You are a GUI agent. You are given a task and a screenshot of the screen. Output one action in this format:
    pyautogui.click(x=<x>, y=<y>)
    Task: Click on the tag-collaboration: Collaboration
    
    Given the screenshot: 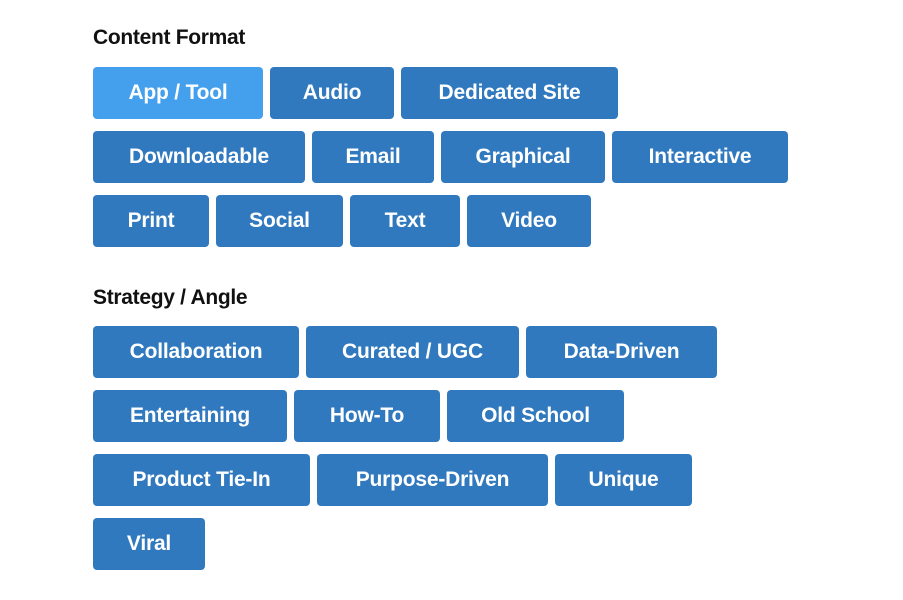 What is the action you would take?
    pyautogui.click(x=196, y=352)
    